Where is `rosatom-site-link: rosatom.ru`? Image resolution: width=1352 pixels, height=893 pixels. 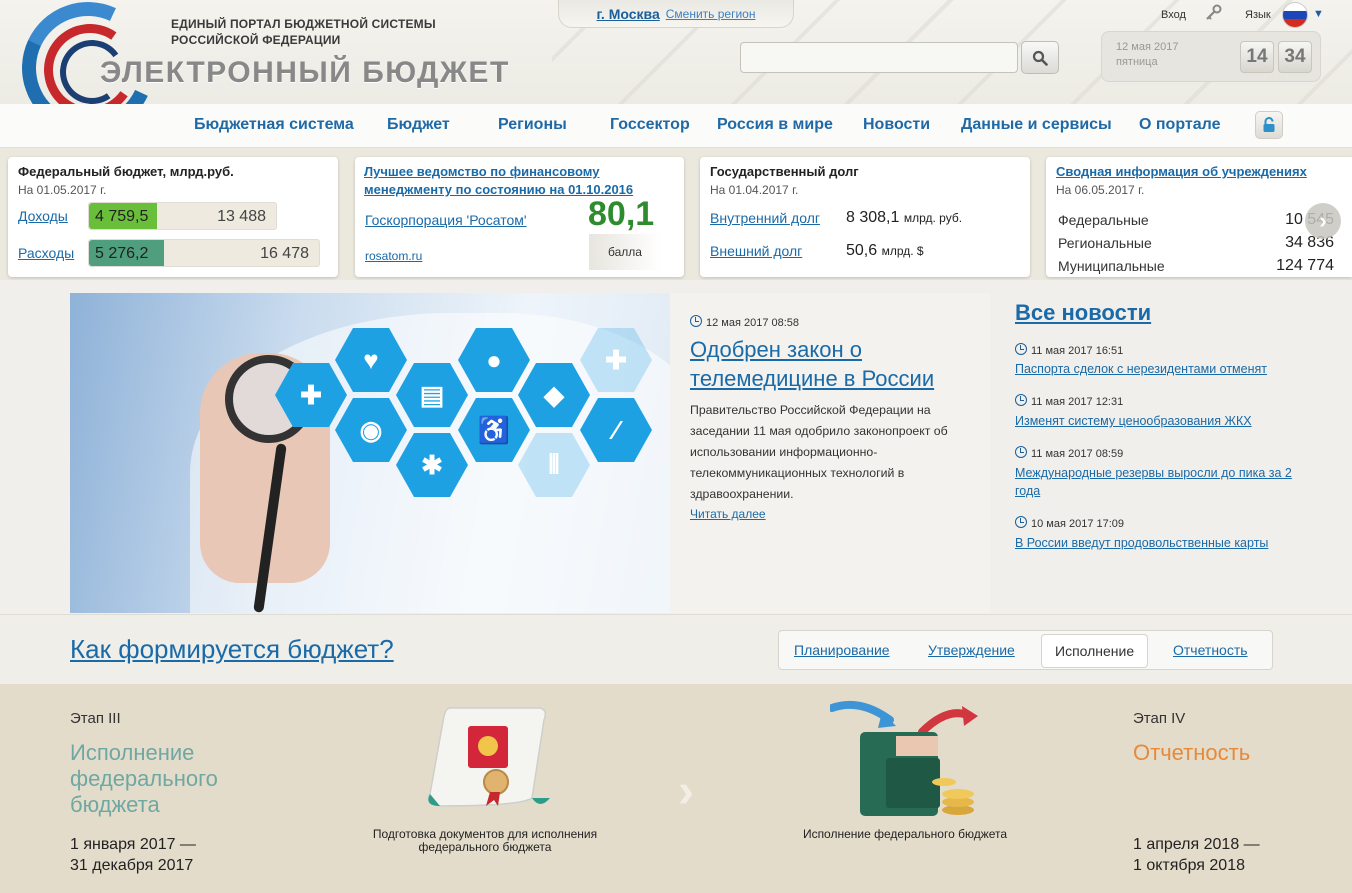 rosatom-site-link: rosatom.ru is located at coordinates (393, 256).